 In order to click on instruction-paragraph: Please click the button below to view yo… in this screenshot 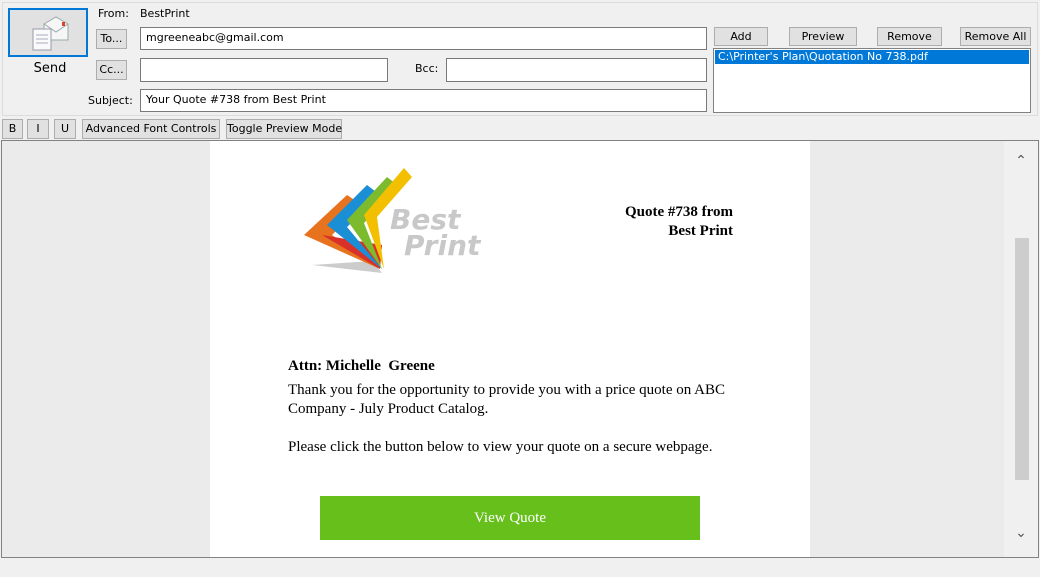, I will do `click(500, 447)`.